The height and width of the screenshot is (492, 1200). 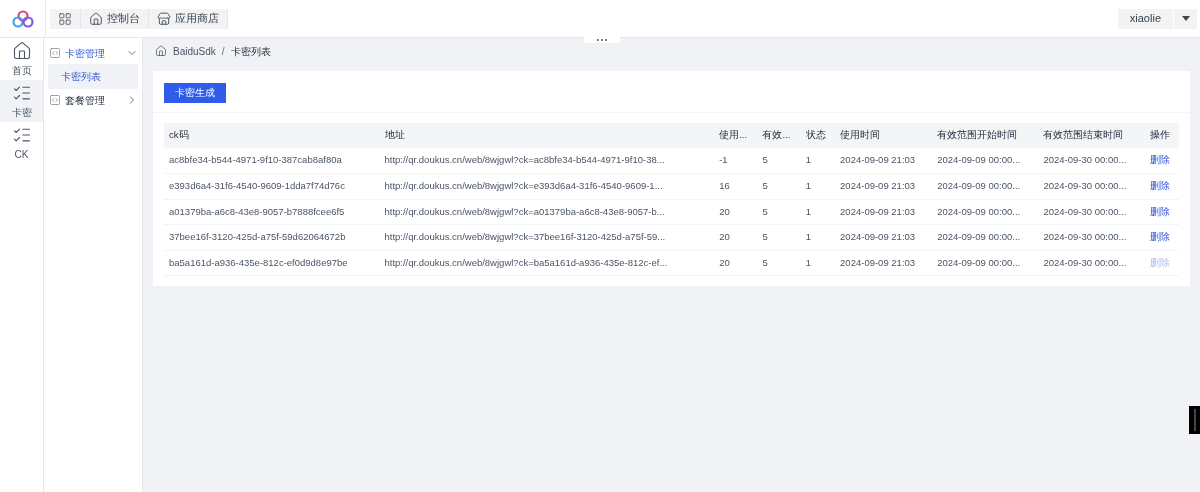 What do you see at coordinates (272, 161) in the screenshot?
I see `table-cell: ac8bfe34-b544-4971-9f10-387cab8af80a` at bounding box center [272, 161].